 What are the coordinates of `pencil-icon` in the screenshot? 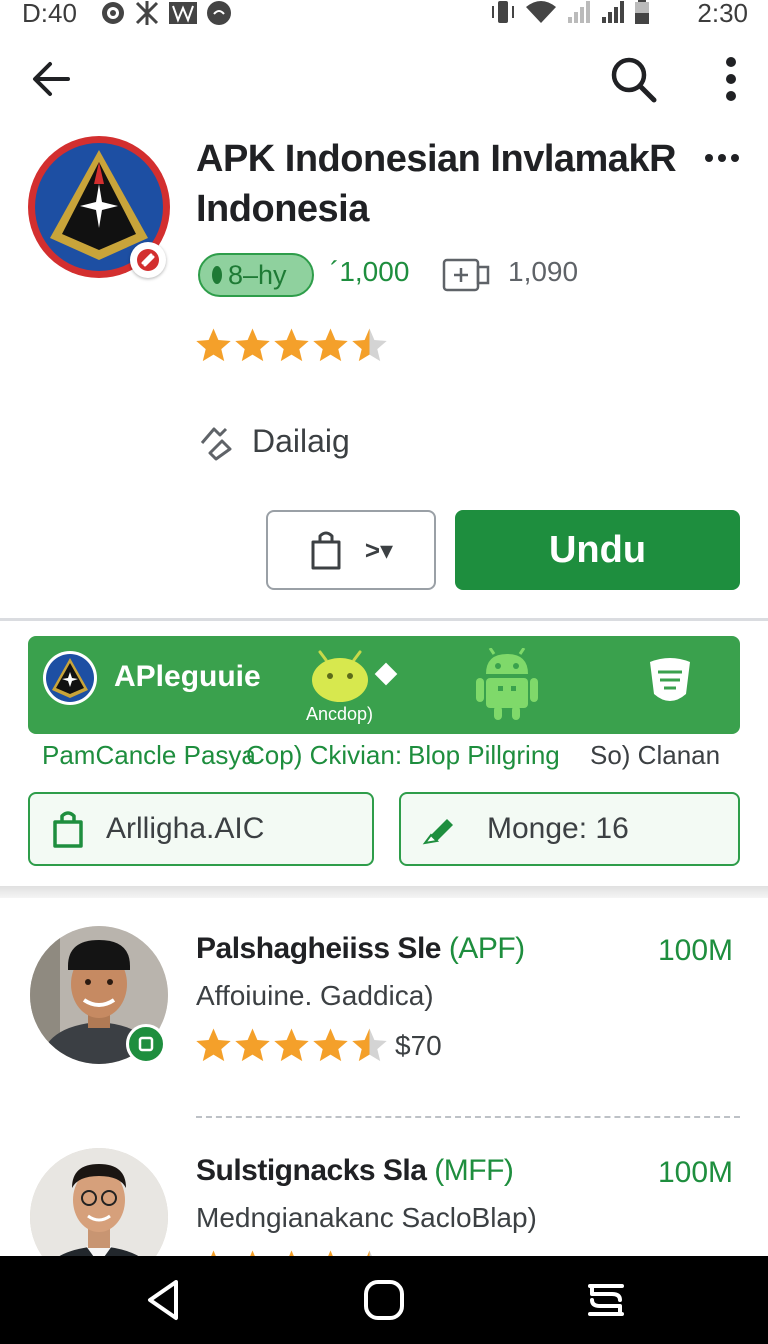 It's located at (437, 832).